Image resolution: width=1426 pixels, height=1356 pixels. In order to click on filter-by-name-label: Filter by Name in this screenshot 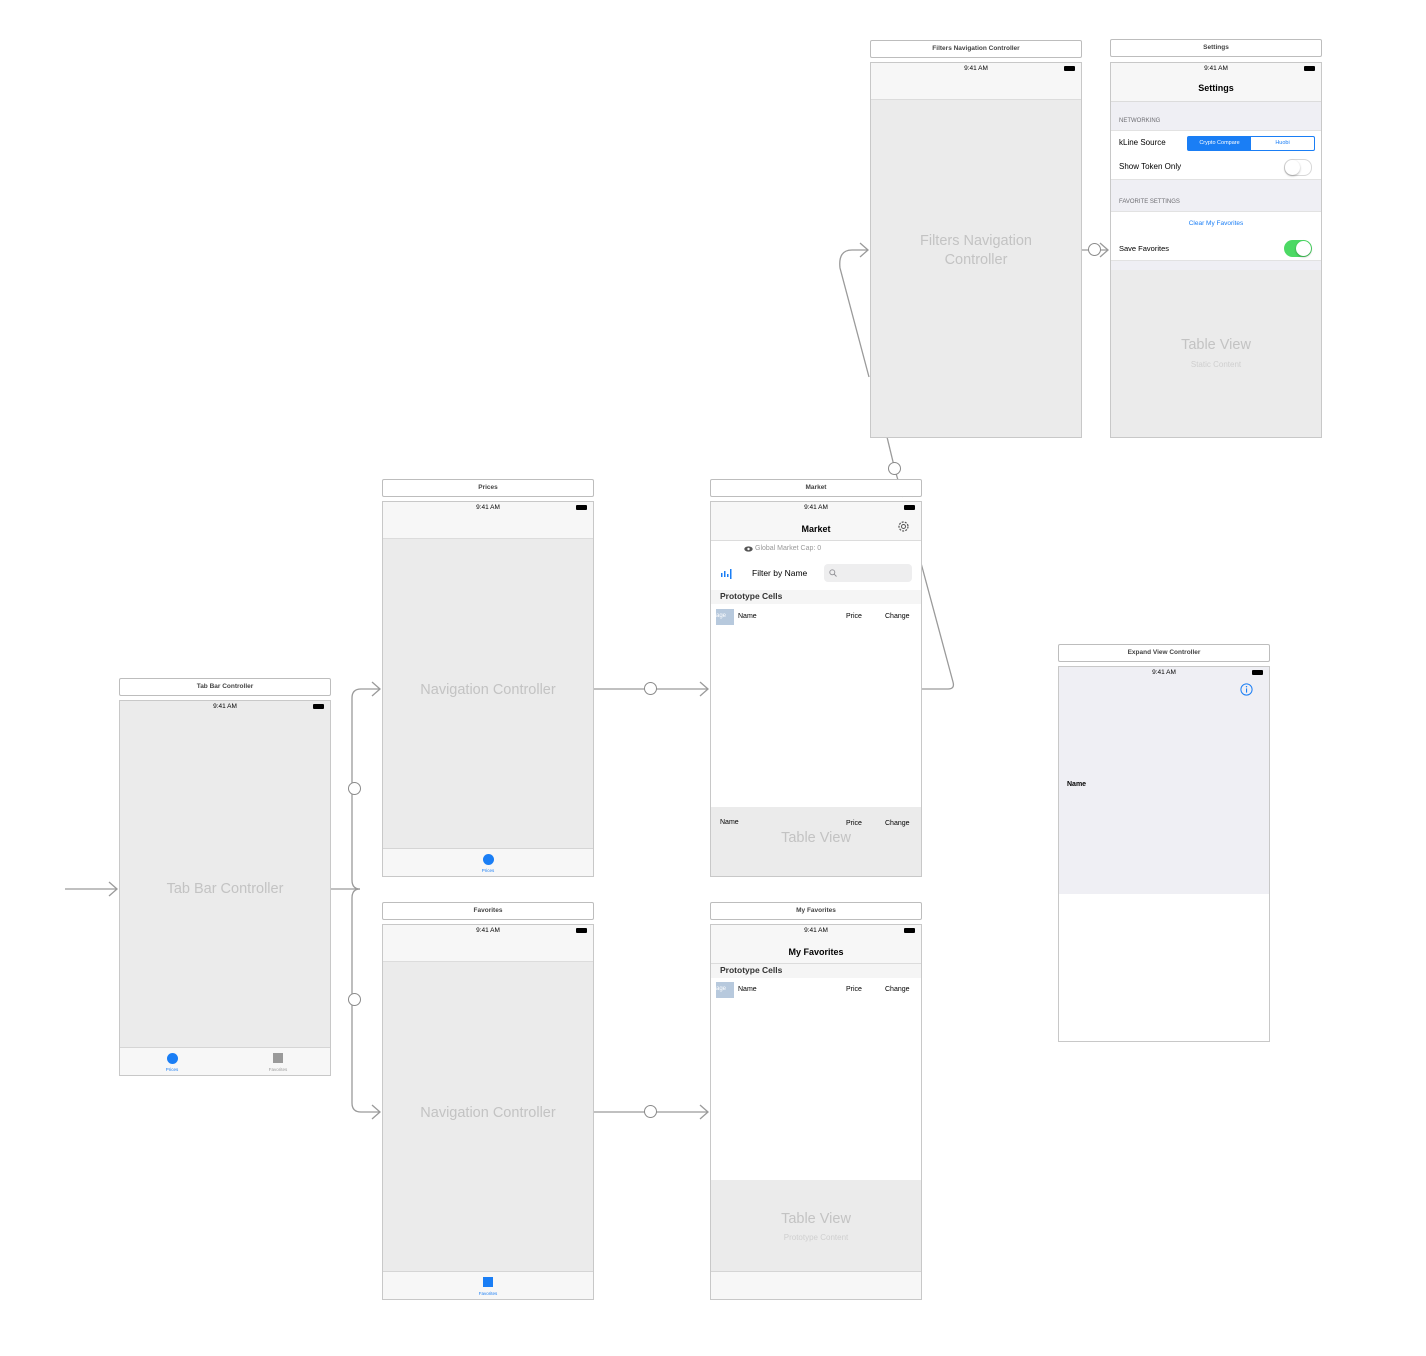, I will do `click(780, 573)`.